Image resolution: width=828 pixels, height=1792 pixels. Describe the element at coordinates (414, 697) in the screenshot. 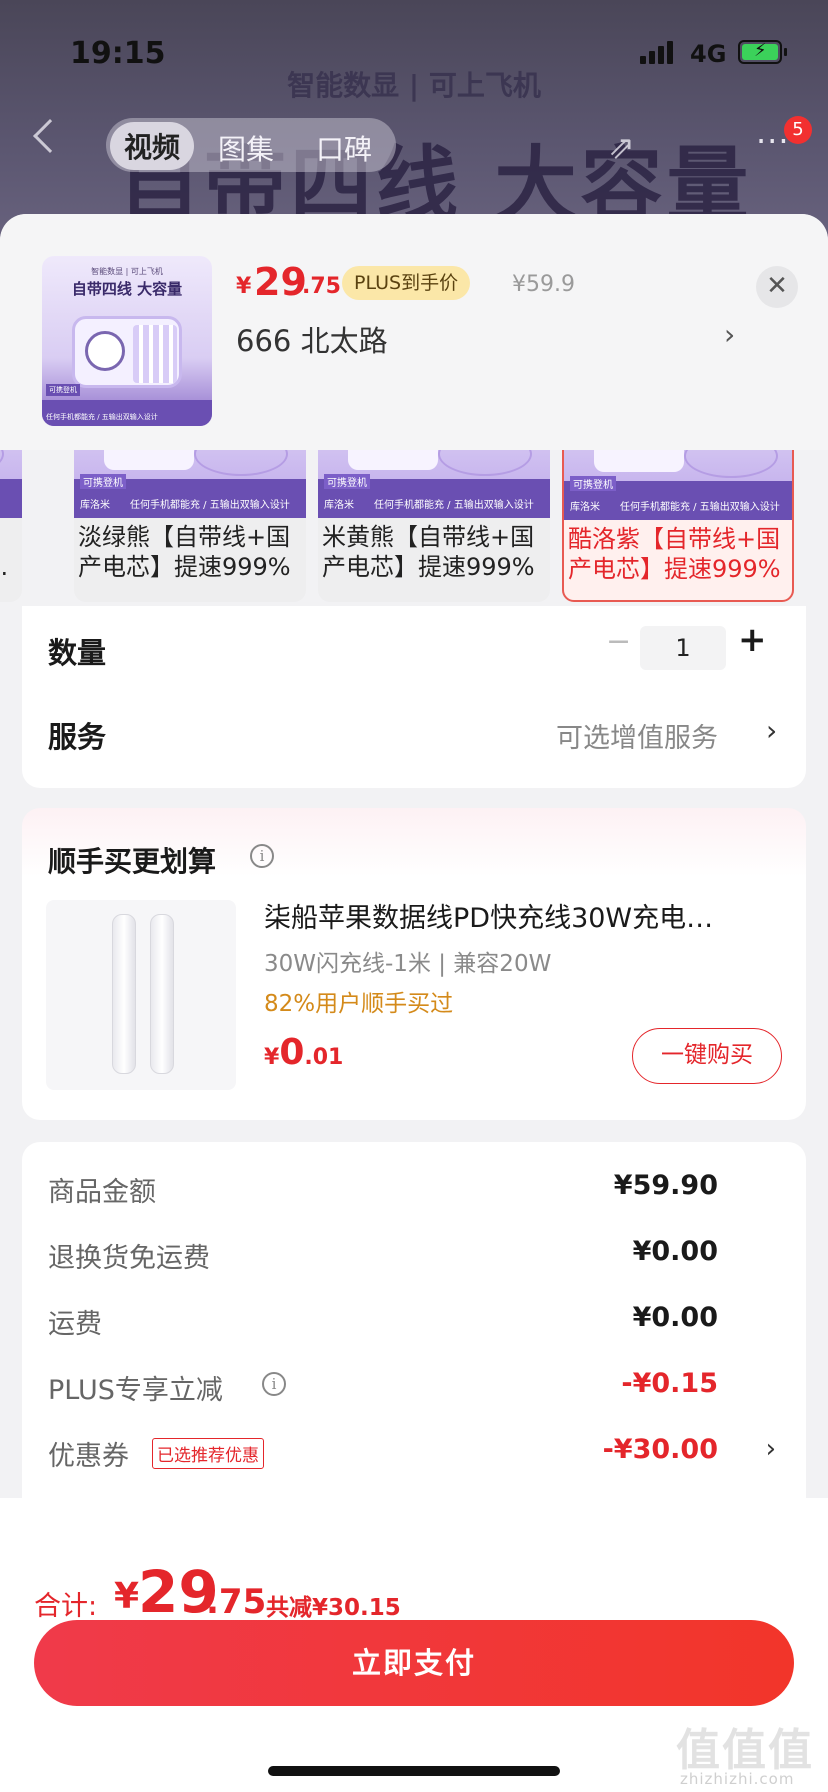

I see `quantity-service-card: 数量 − 1 + 服务 可选增值服务 ›` at that location.